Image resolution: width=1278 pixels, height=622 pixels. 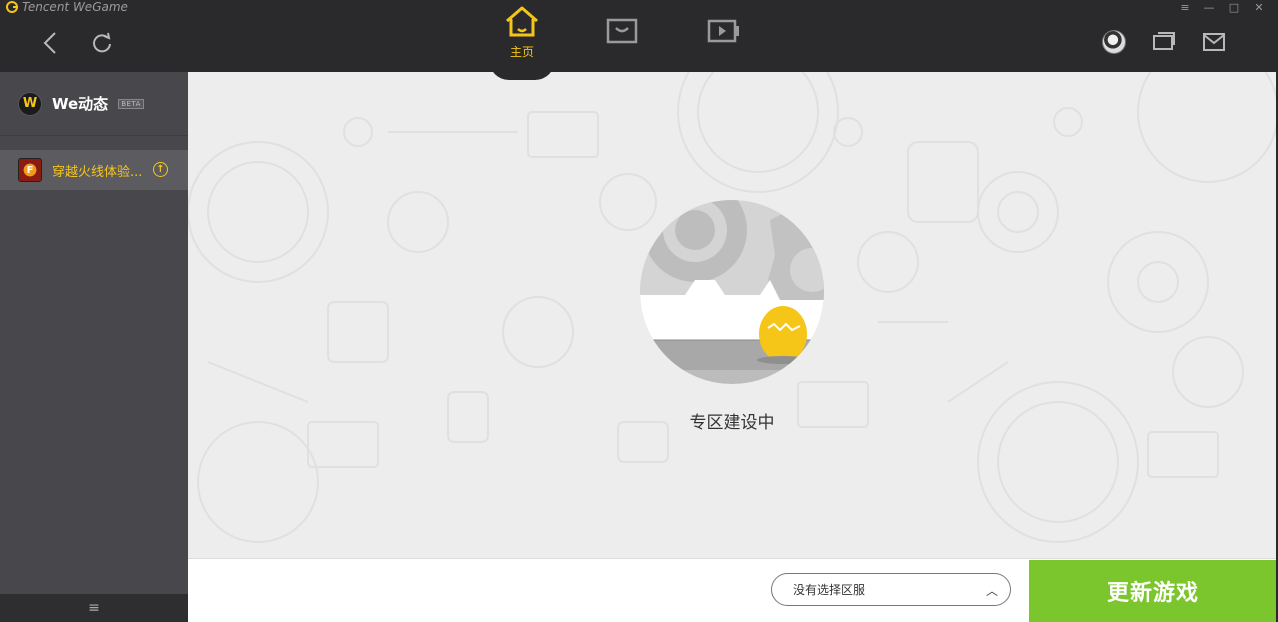 I want to click on refresh-icon, so click(x=102, y=42).